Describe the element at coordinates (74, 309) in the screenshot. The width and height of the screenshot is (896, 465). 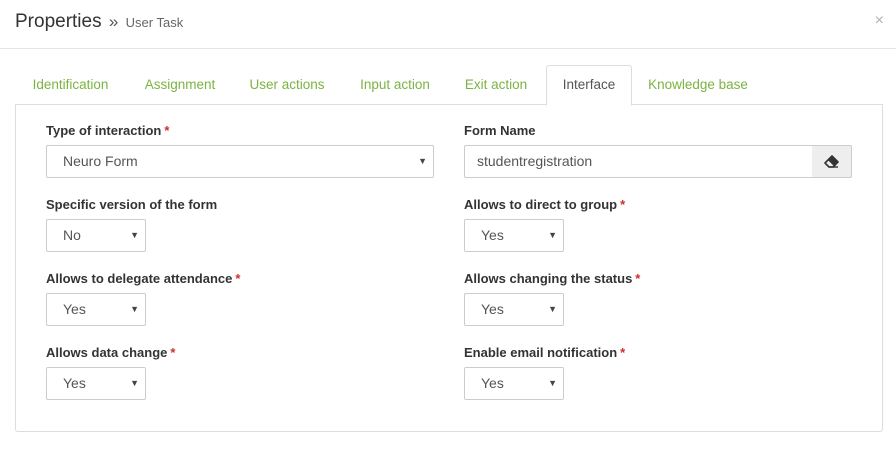
I see `delegate-attendance-value: Yes` at that location.